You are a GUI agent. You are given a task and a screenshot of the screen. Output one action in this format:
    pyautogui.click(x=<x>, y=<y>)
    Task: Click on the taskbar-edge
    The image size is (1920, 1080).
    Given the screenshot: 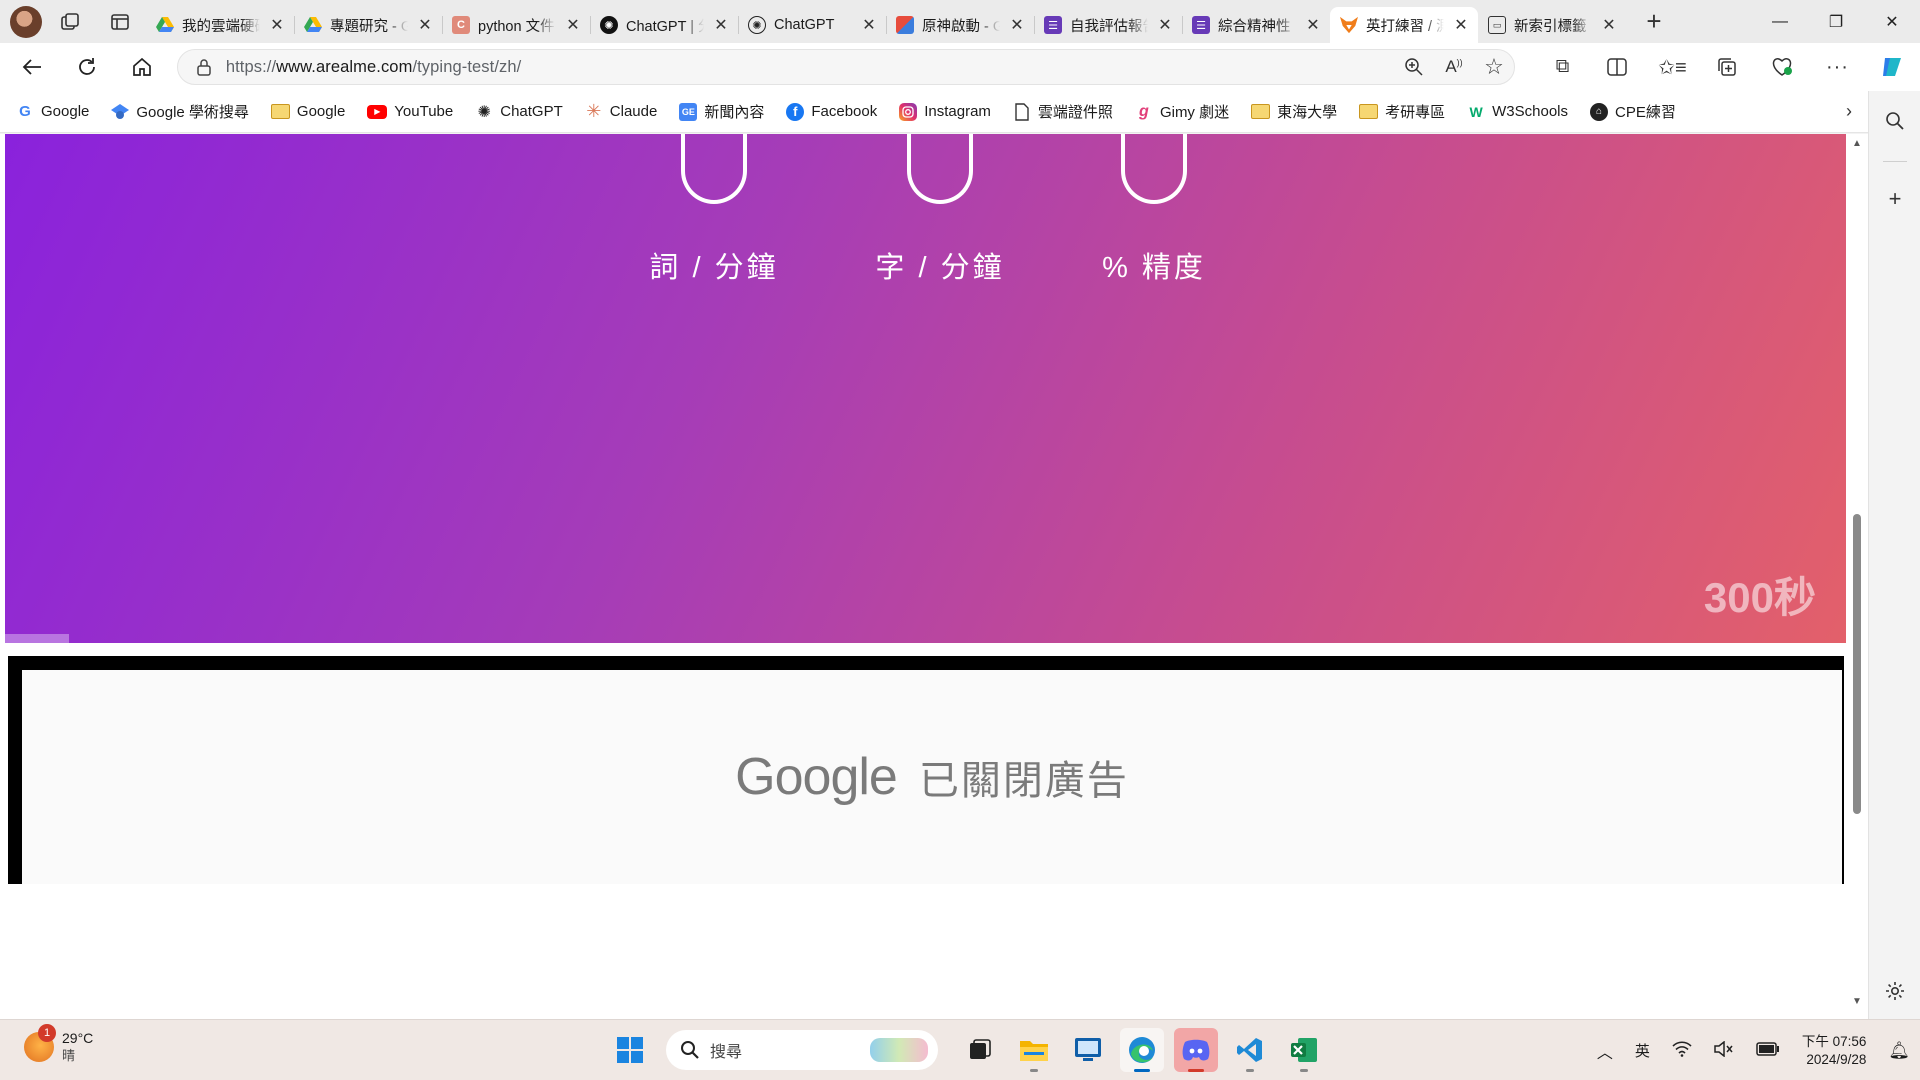 What is the action you would take?
    pyautogui.click(x=1142, y=1050)
    